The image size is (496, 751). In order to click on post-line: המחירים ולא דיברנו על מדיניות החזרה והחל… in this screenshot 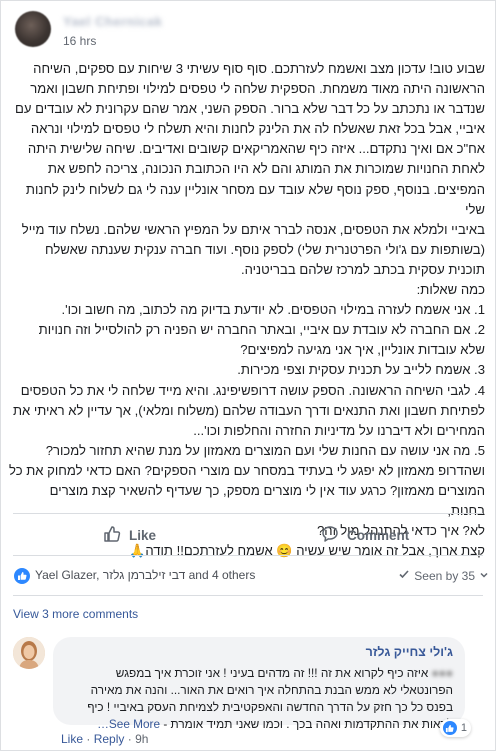, I will do `click(339, 430)`.